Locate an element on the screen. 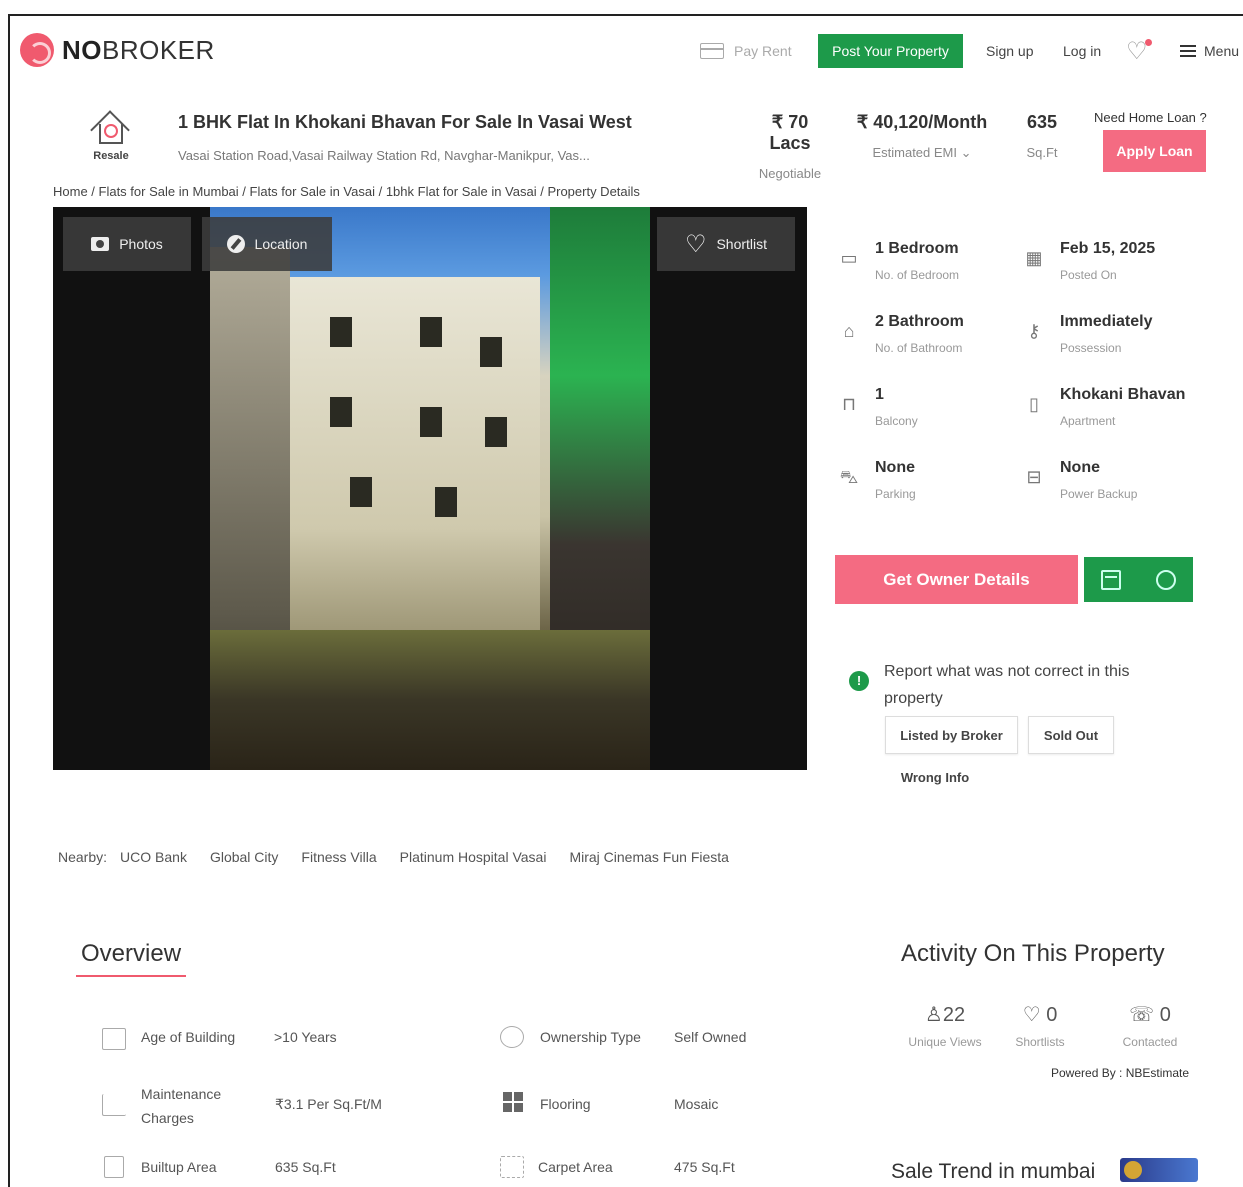 The image size is (1243, 1187). ownership-icon is located at coordinates (512, 1037).